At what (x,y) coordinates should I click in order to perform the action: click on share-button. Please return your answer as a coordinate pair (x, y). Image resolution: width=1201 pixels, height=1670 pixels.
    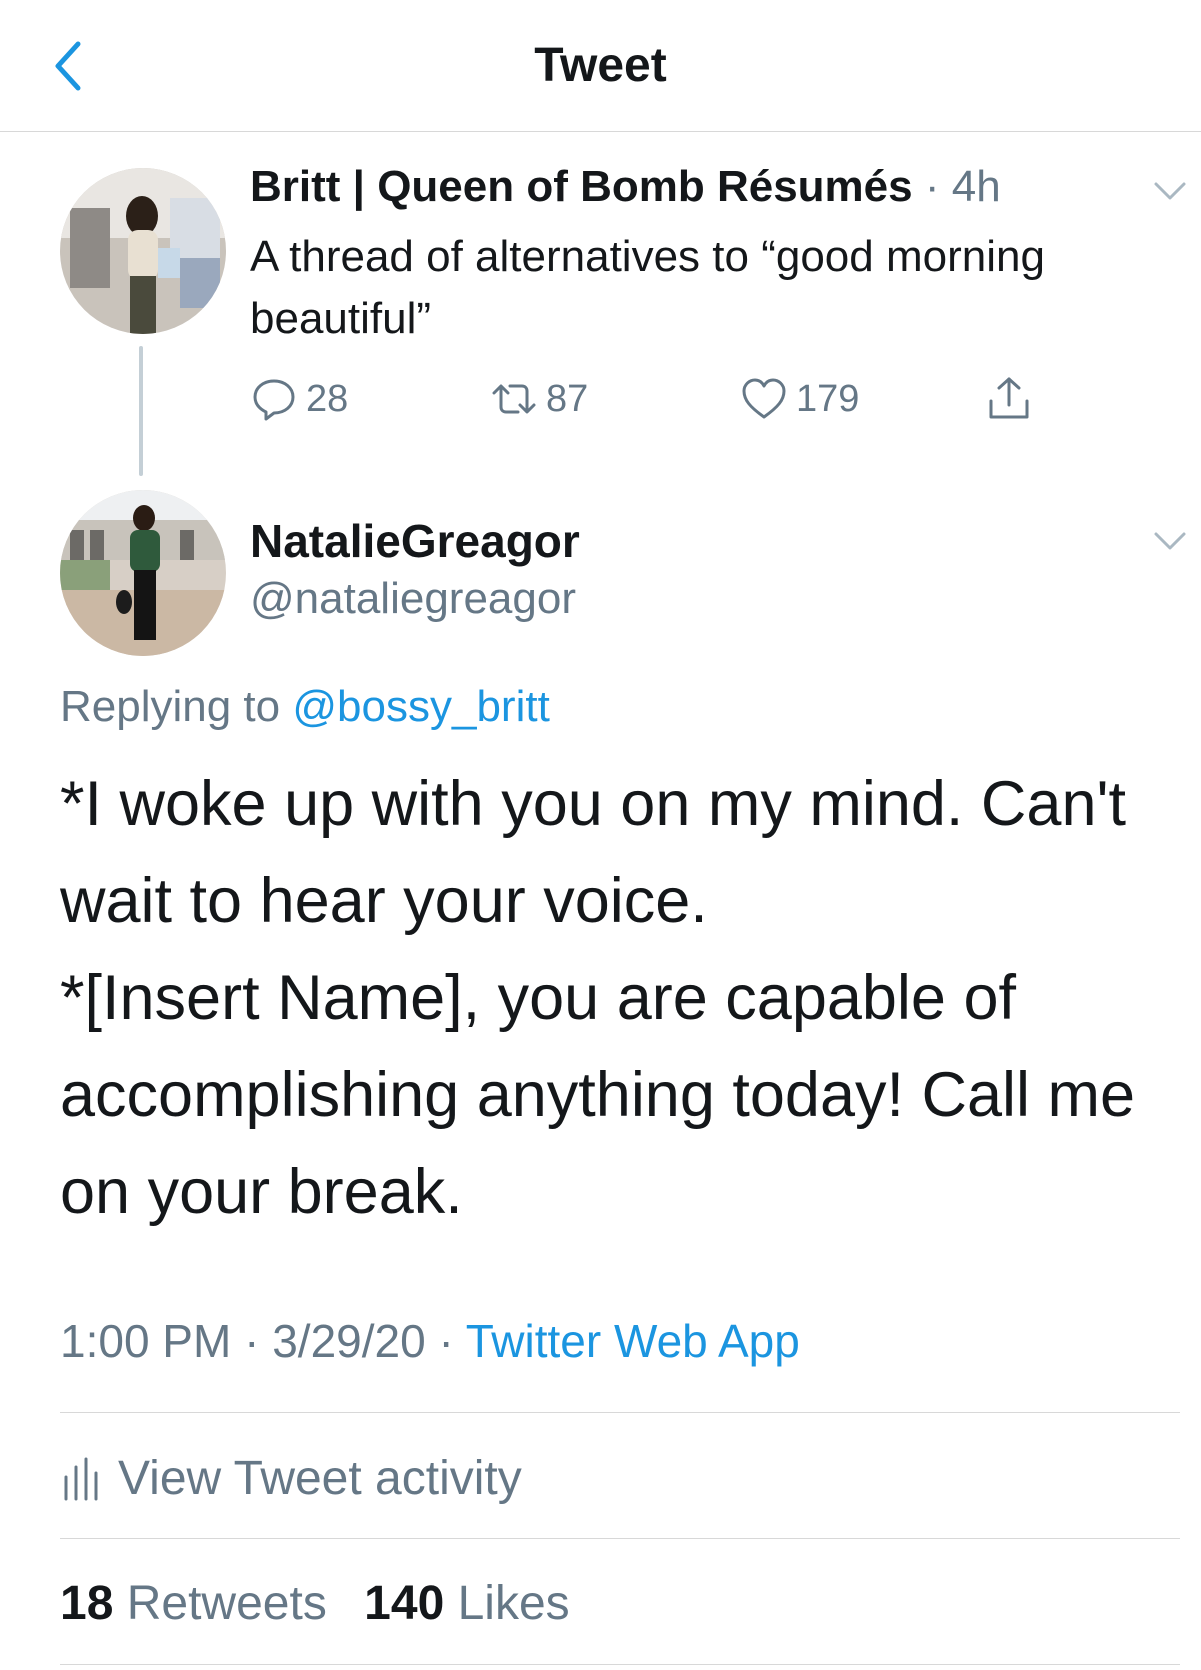
    Looking at the image, I should click on (1009, 399).